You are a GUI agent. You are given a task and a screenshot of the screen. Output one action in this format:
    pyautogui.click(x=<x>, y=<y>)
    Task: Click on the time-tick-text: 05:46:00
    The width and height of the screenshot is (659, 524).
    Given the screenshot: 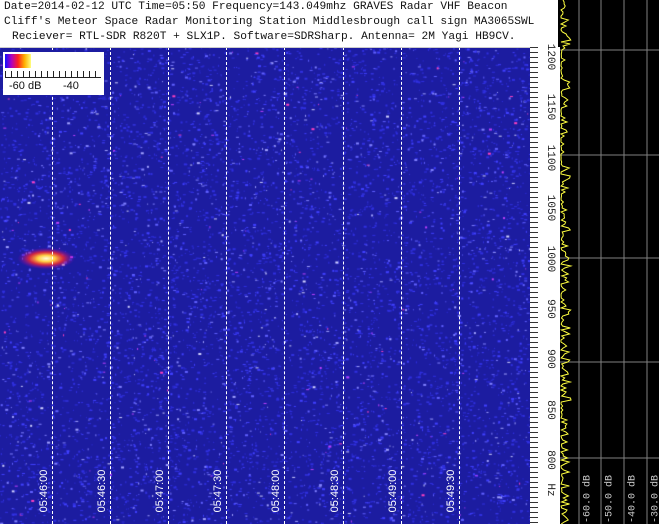 What is the action you would take?
    pyautogui.click(x=44, y=491)
    